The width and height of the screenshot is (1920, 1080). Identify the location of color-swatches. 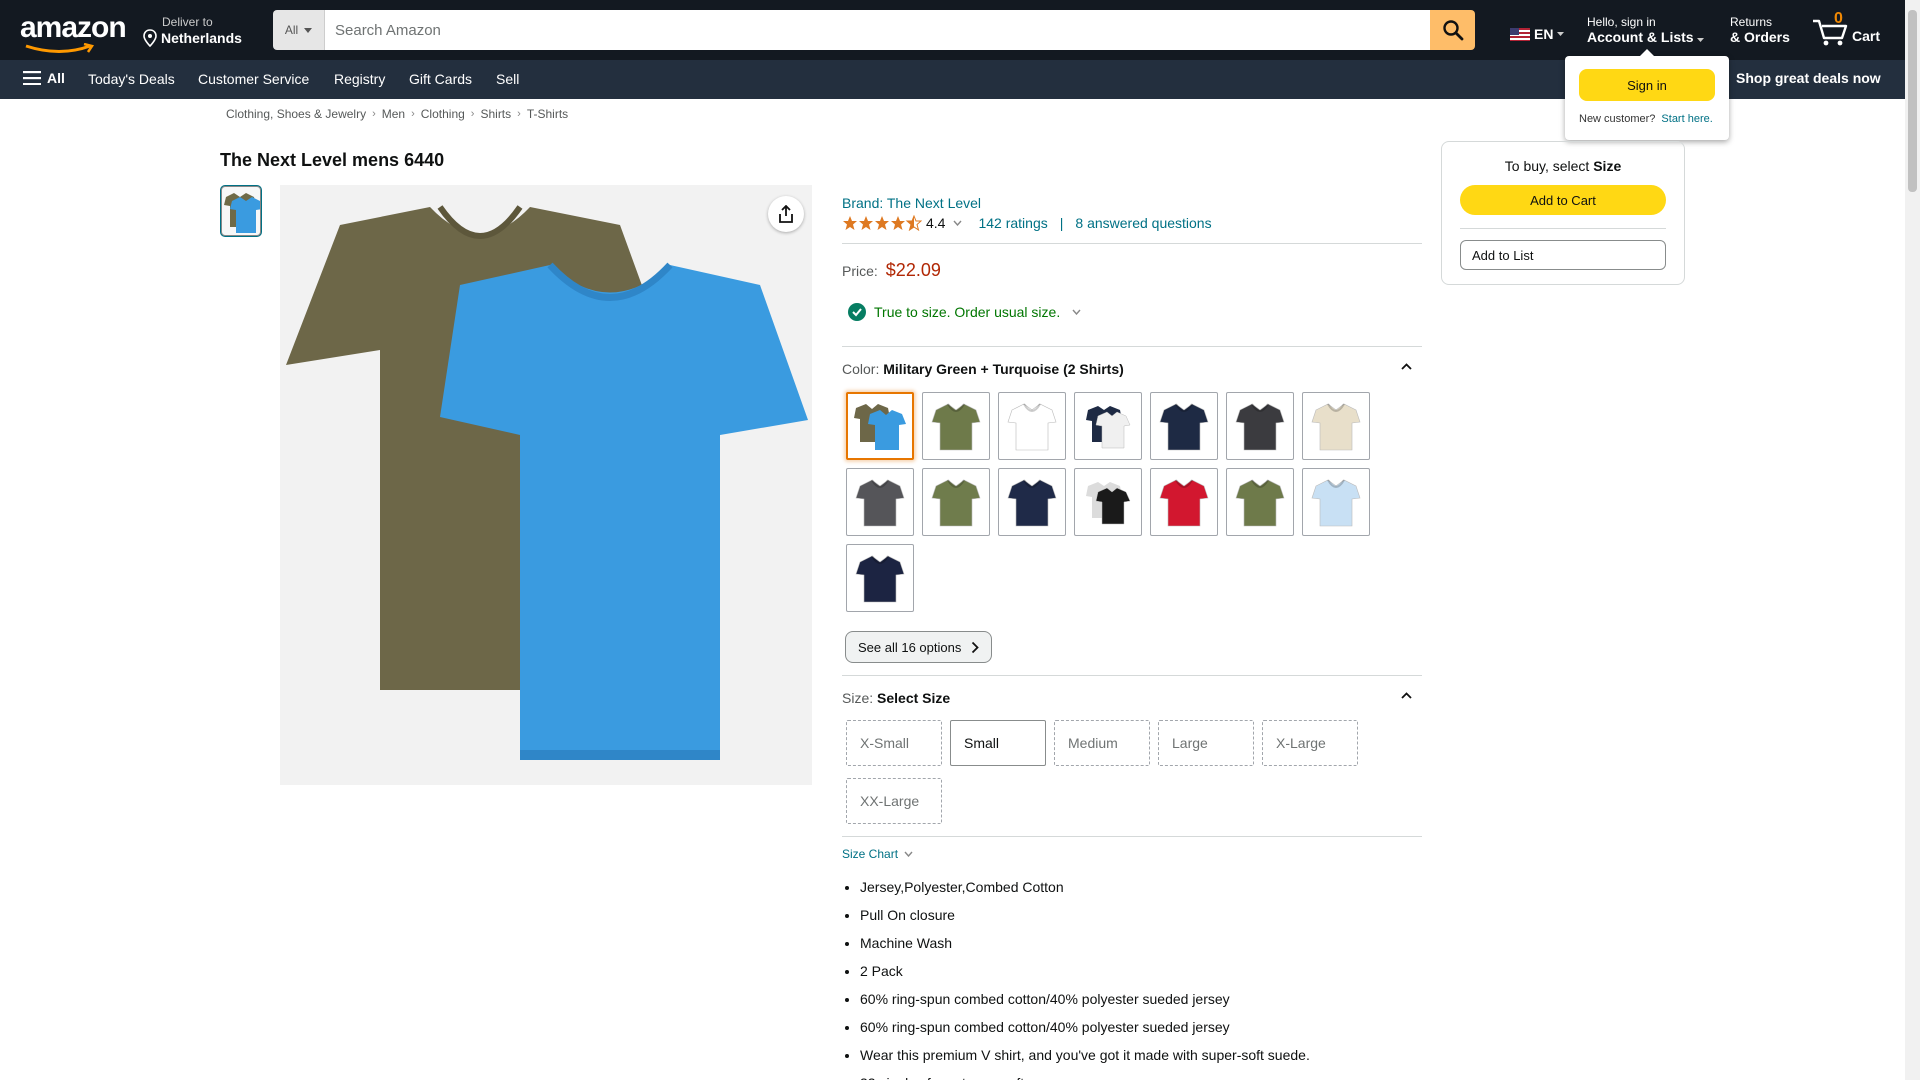
(1126, 502).